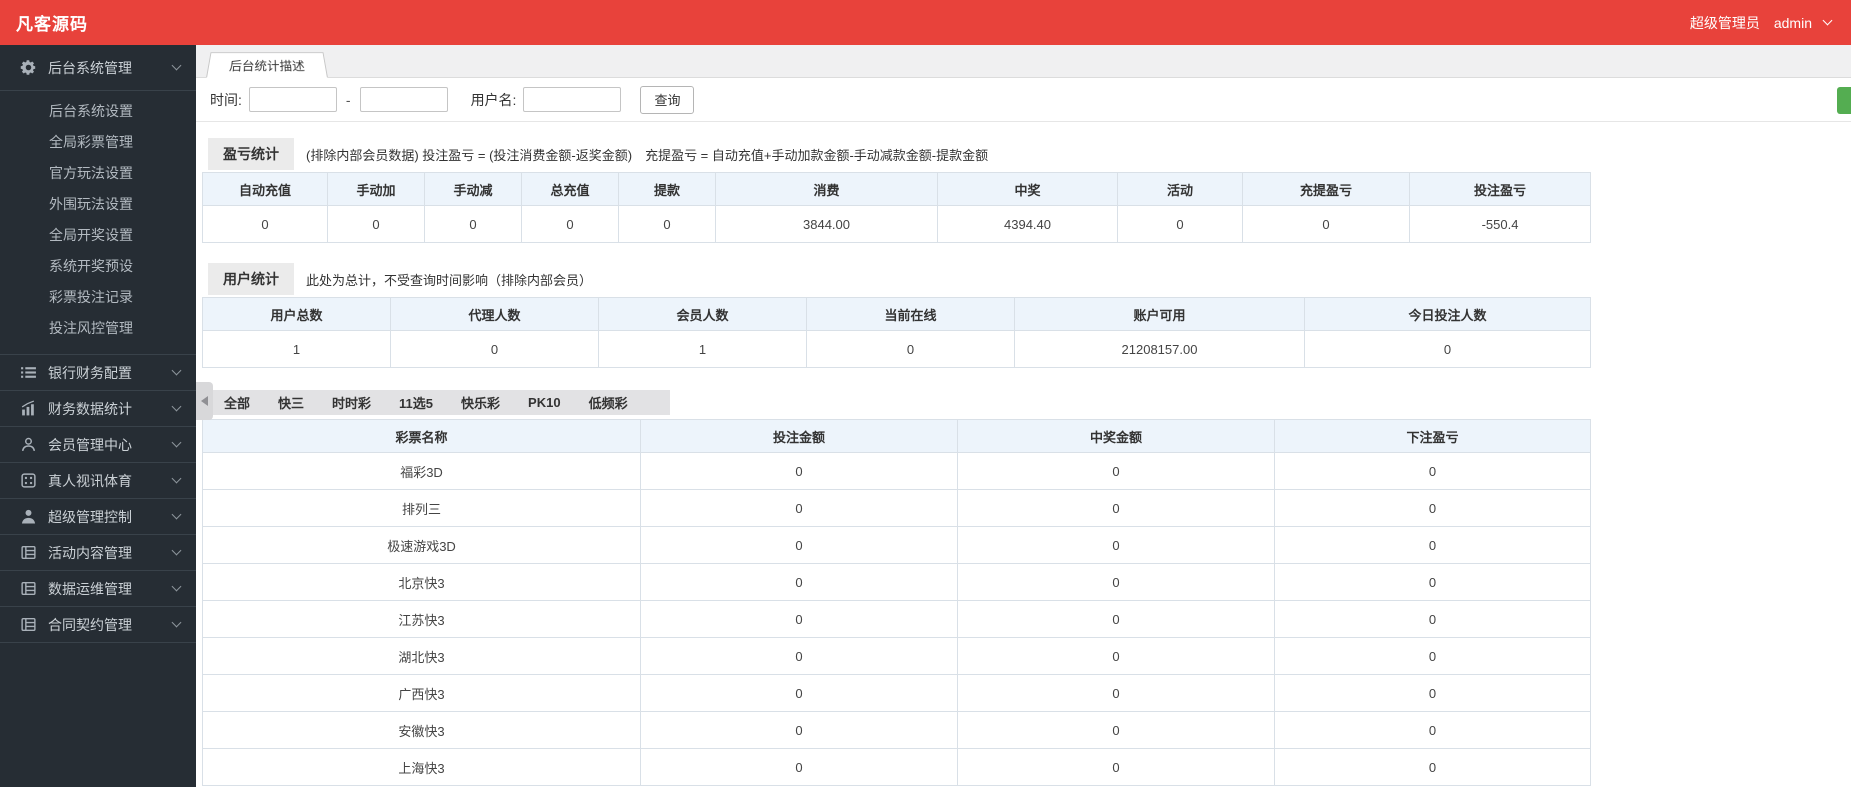  I want to click on column-header: 用户总数, so click(296, 314).